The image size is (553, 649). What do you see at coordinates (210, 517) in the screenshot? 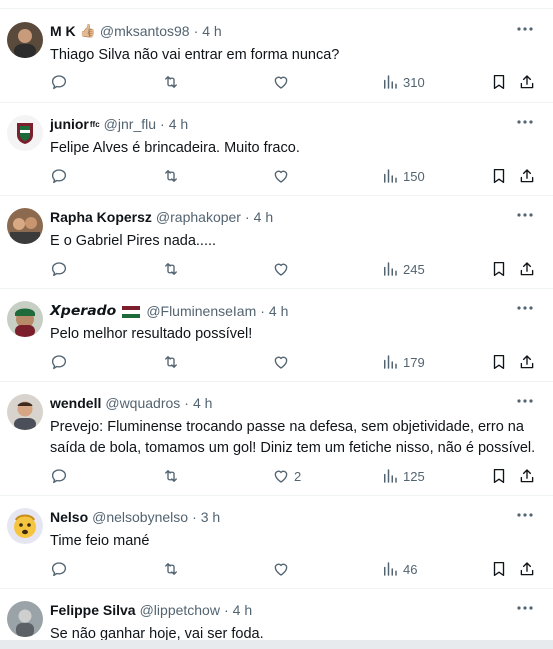
I see `timestamp: 3 h` at bounding box center [210, 517].